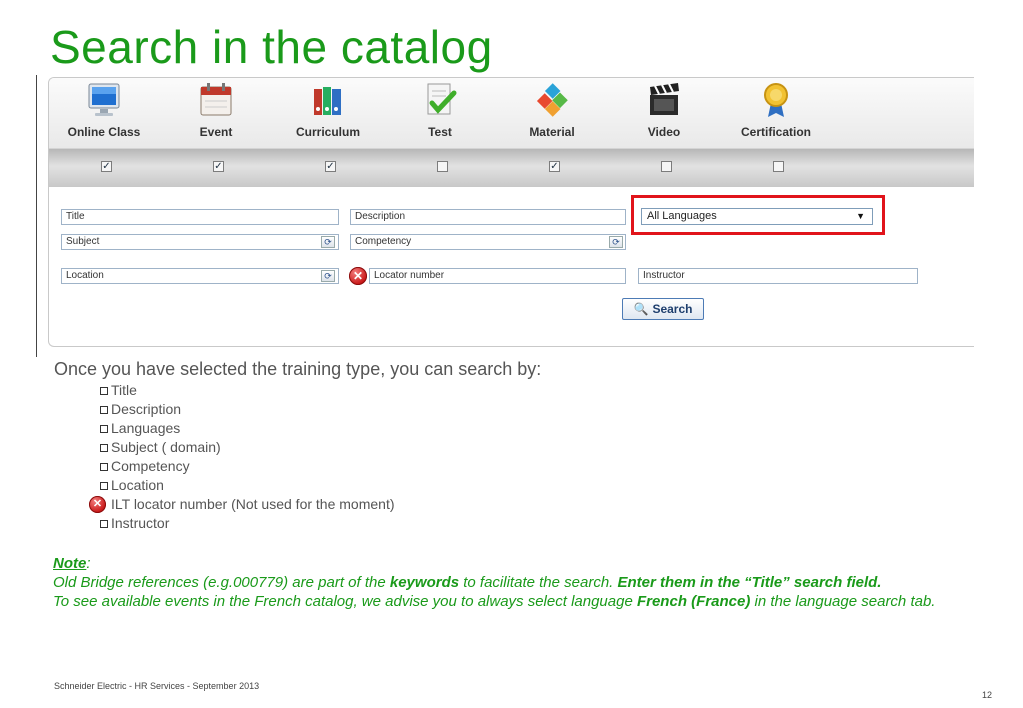 Image resolution: width=1023 pixels, height=708 pixels. I want to click on checkbox-certification, so click(778, 166).